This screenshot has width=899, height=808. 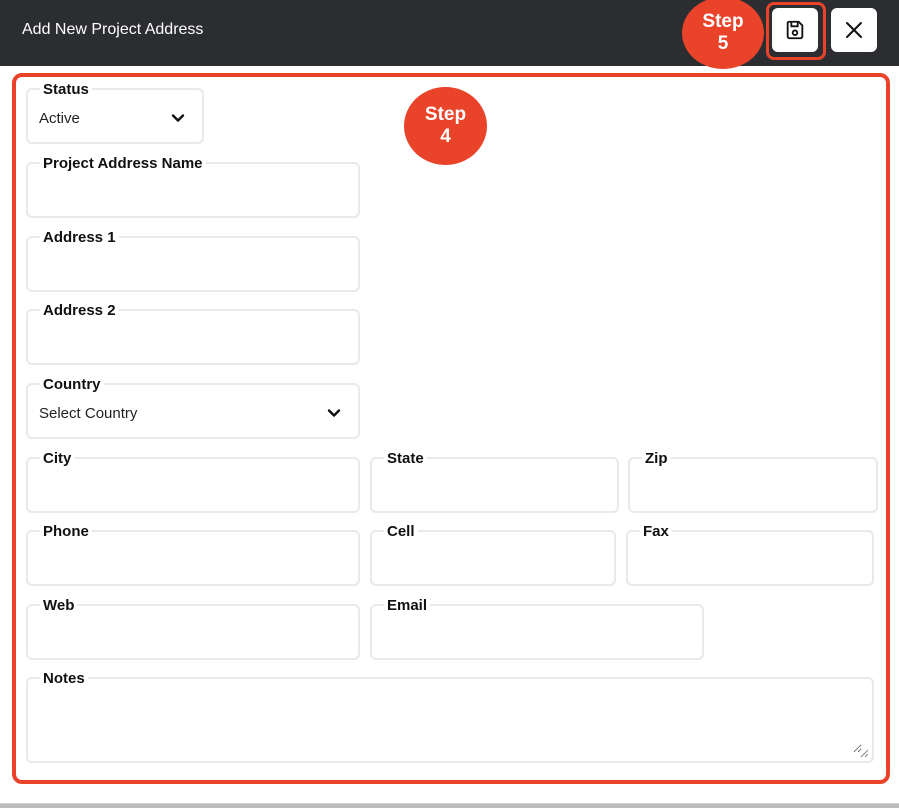 I want to click on fax-input, so click(x=750, y=561).